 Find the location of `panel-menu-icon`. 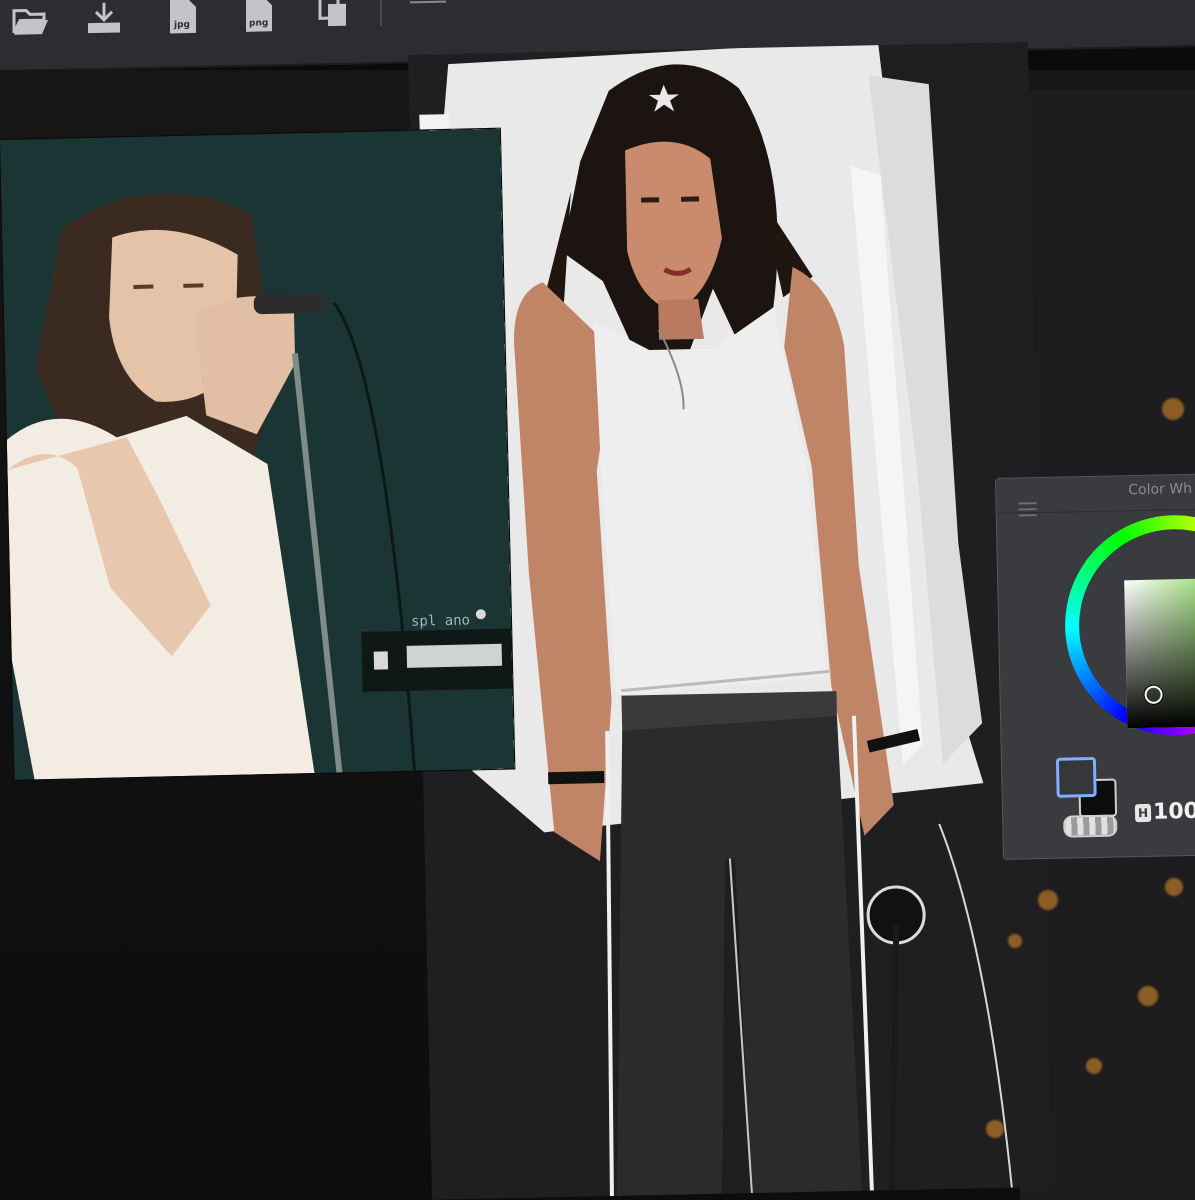

panel-menu-icon is located at coordinates (1027, 509).